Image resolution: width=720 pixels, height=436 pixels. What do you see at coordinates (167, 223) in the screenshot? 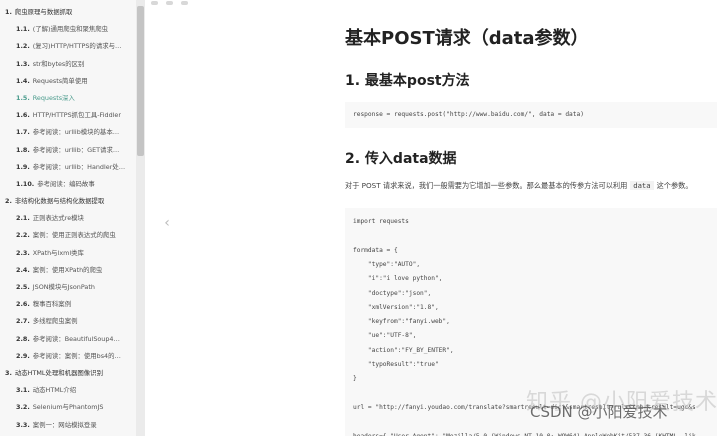
I see `prev-page-arrow-icon: ‹` at bounding box center [167, 223].